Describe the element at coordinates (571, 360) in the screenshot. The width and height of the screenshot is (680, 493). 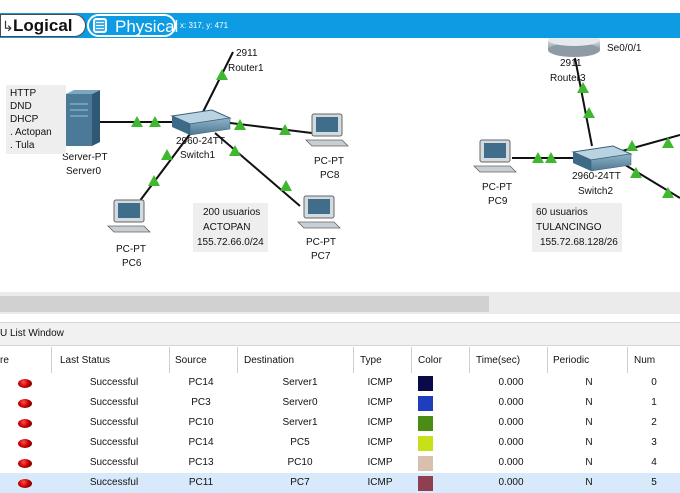
I see `col-header-periodic: Periodic` at that location.